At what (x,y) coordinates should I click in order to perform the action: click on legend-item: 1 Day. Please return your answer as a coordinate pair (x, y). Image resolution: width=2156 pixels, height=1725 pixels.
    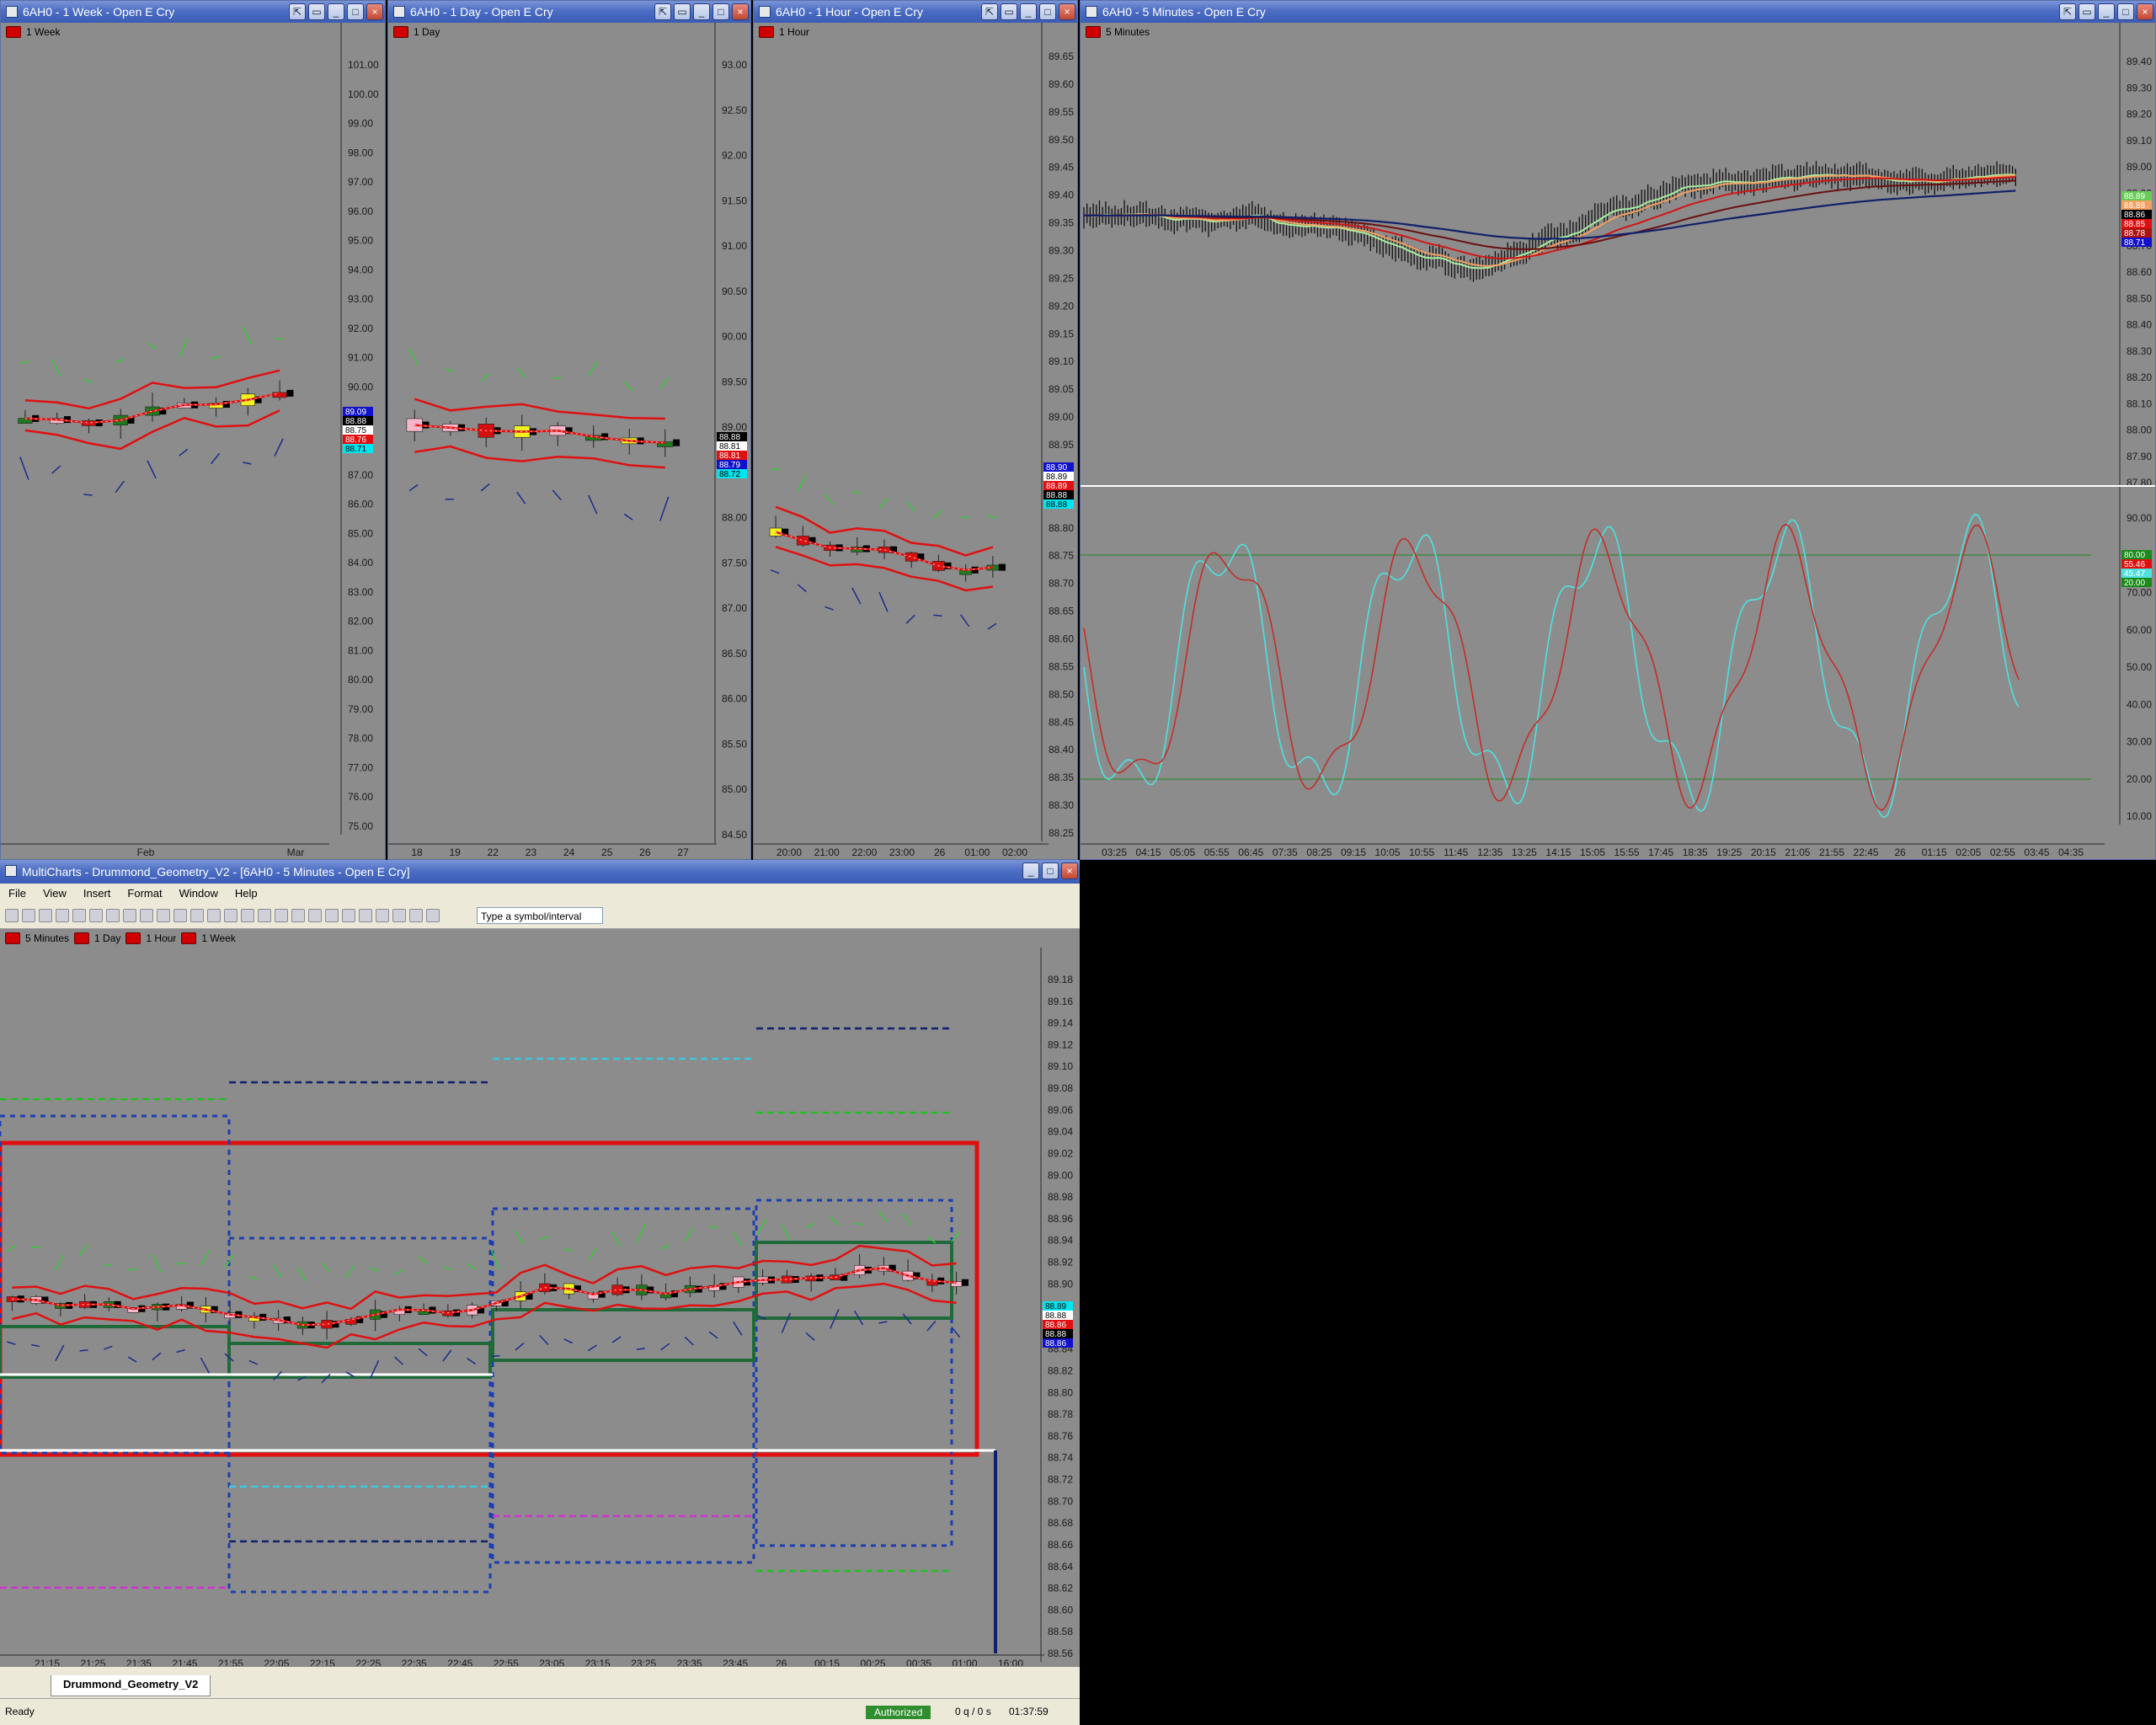
    Looking at the image, I should click on (107, 938).